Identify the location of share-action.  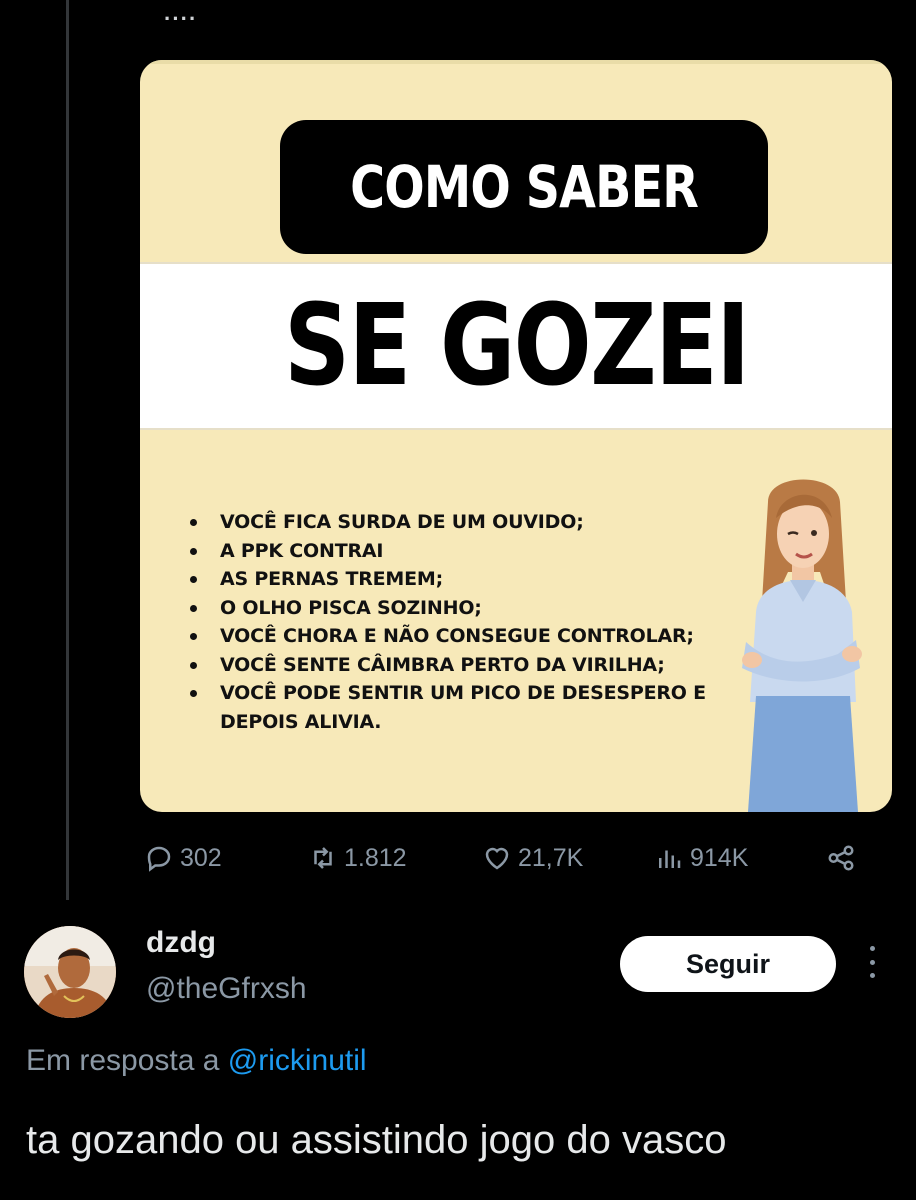
(841, 858).